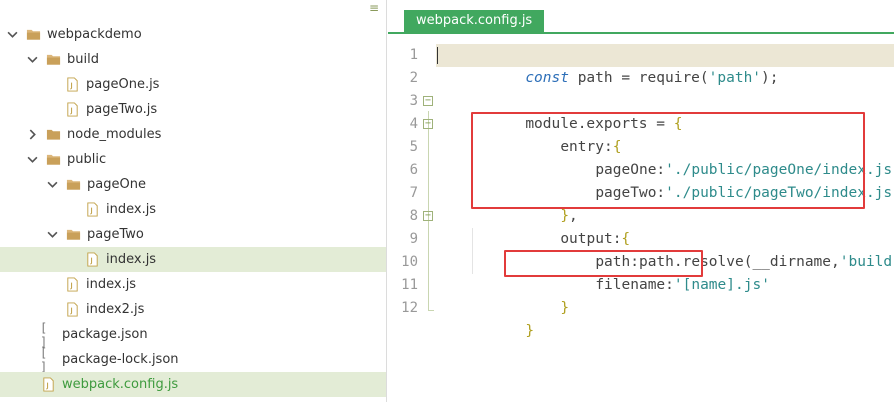 The image size is (894, 402). Describe the element at coordinates (641, 295) in the screenshot. I see `code-line: 11 }` at that location.